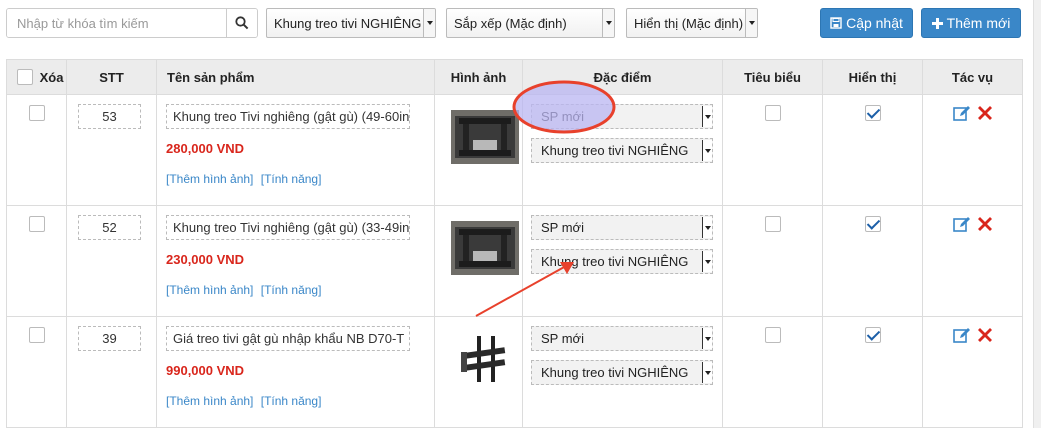 The width and height of the screenshot is (1041, 428). What do you see at coordinates (111, 77) in the screenshot?
I see `header-stt: STT` at bounding box center [111, 77].